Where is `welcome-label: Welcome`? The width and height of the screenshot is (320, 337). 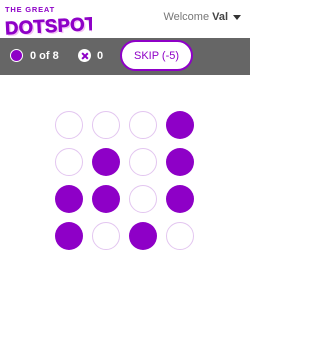 welcome-label: Welcome is located at coordinates (186, 17).